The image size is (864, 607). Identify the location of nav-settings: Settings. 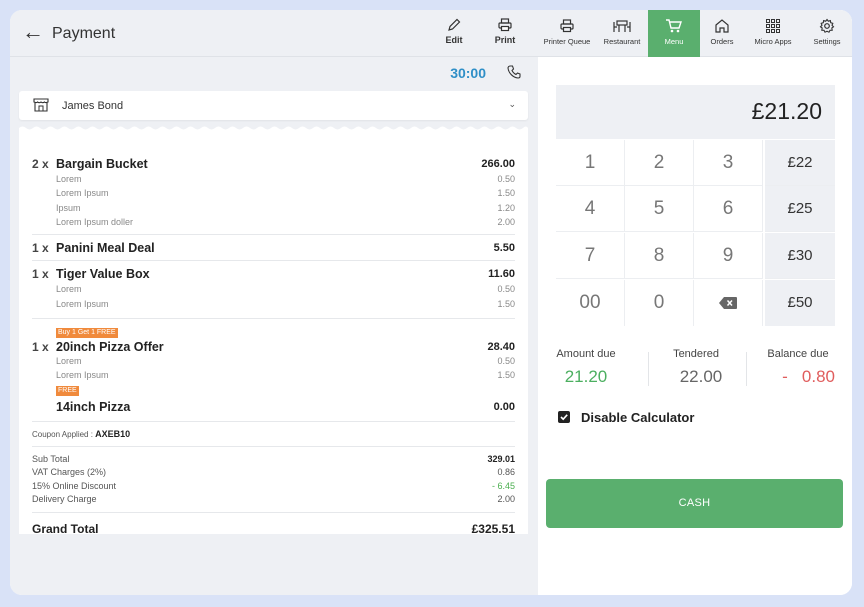
(827, 33).